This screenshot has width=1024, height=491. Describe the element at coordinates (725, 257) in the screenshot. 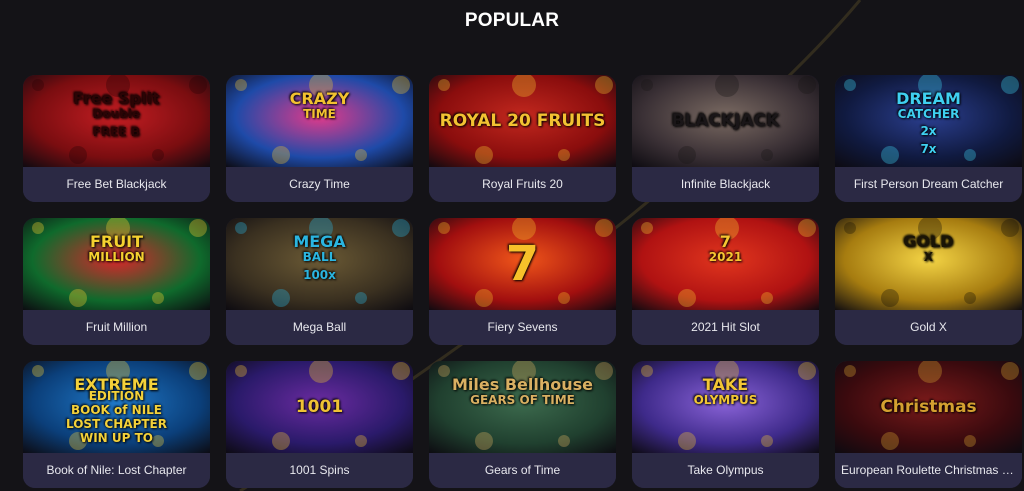

I see `thumbnail-art-text: 2021` at that location.